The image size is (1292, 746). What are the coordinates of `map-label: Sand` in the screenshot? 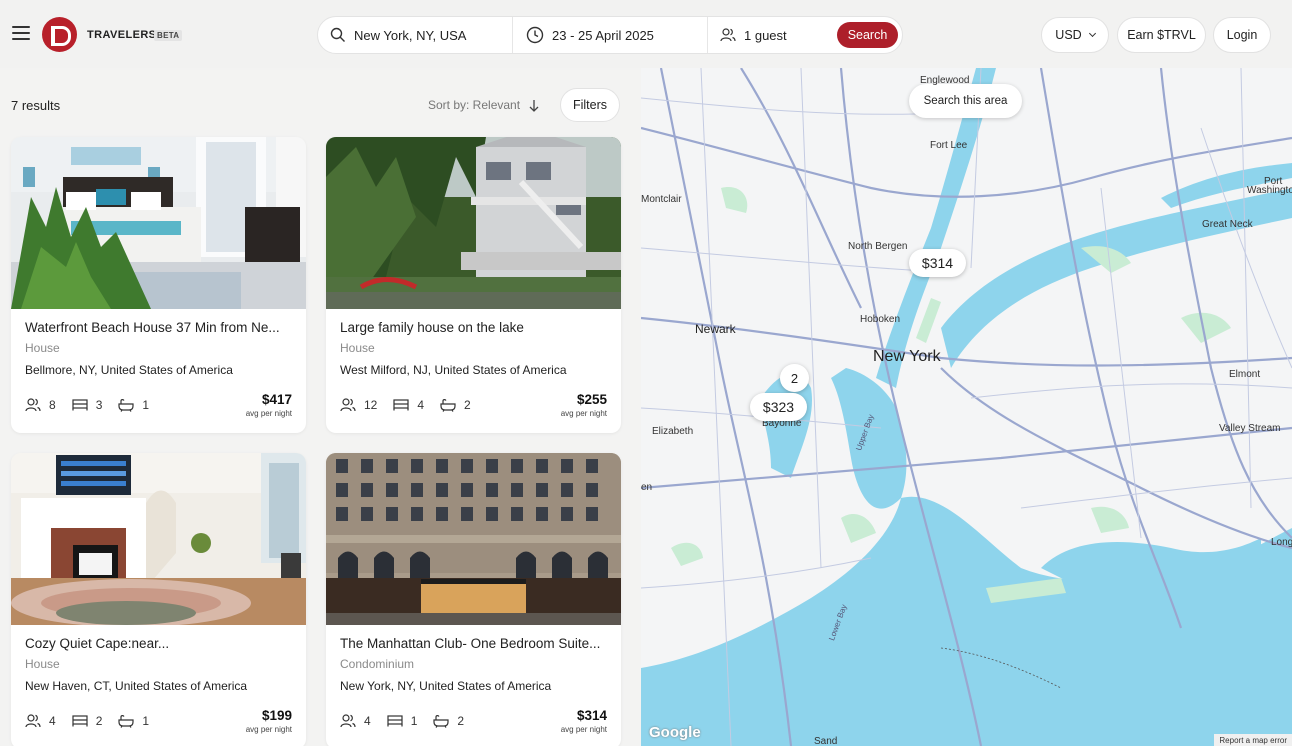 It's located at (826, 741).